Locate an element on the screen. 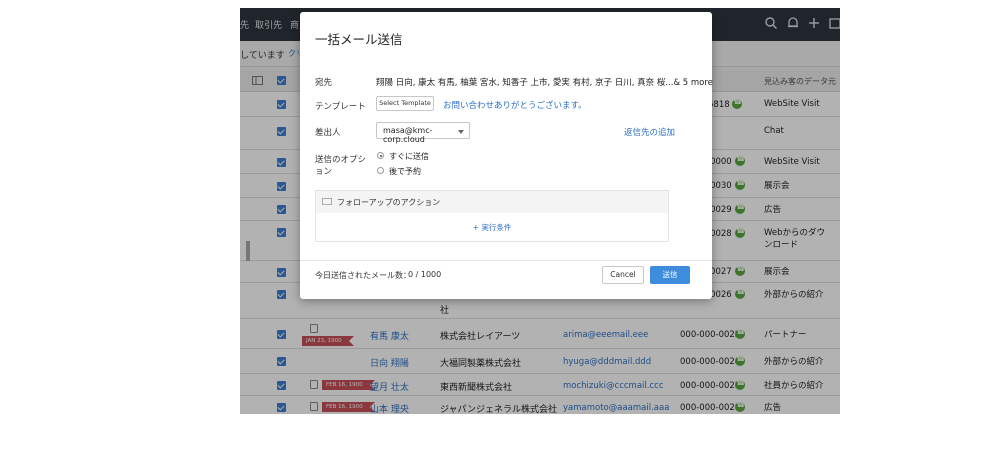  followup-title: フォローアップのアクション is located at coordinates (389, 202).